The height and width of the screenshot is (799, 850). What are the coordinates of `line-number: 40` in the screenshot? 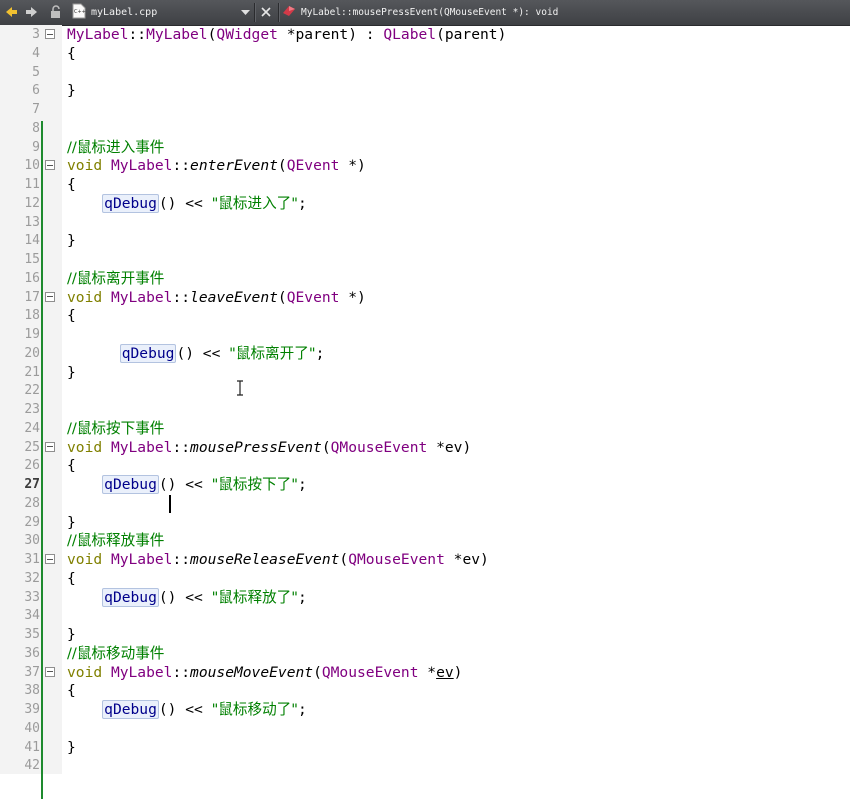 It's located at (32, 728).